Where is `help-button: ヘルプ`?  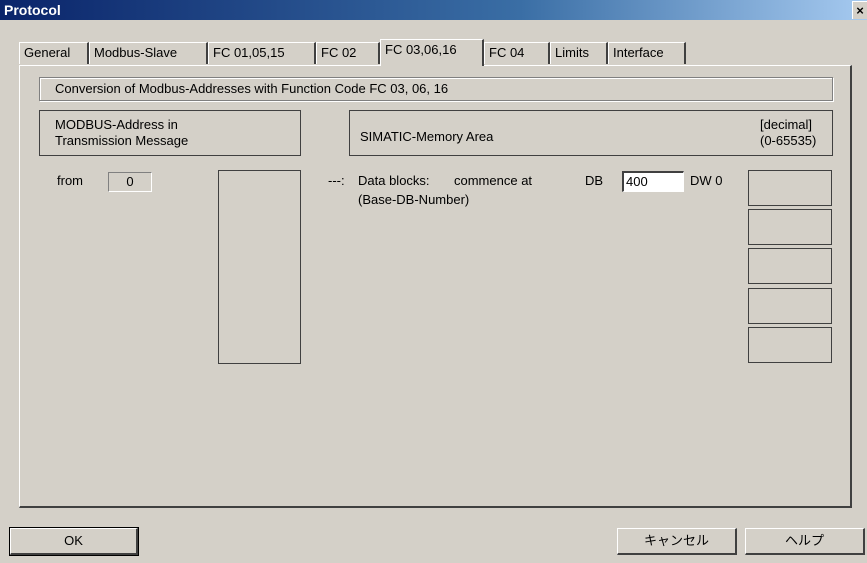 help-button: ヘルプ is located at coordinates (805, 541).